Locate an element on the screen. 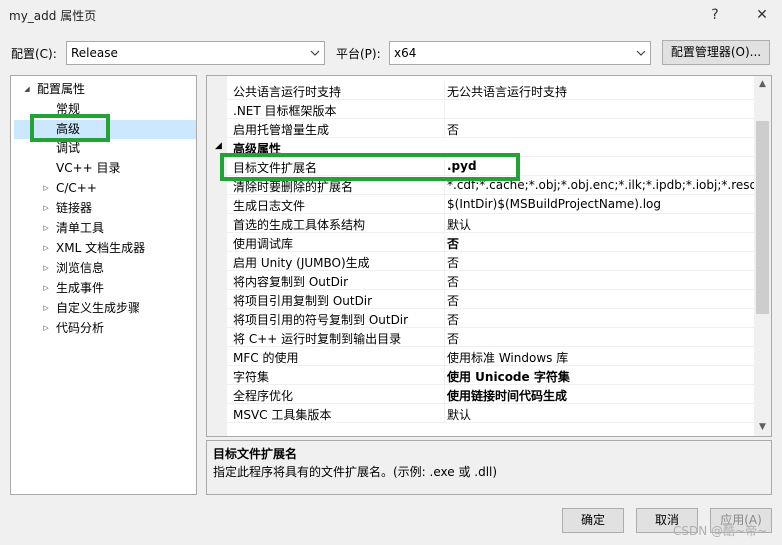 The height and width of the screenshot is (545, 782). property-row: 将内容复制到 OutDir 否 is located at coordinates (481, 280).